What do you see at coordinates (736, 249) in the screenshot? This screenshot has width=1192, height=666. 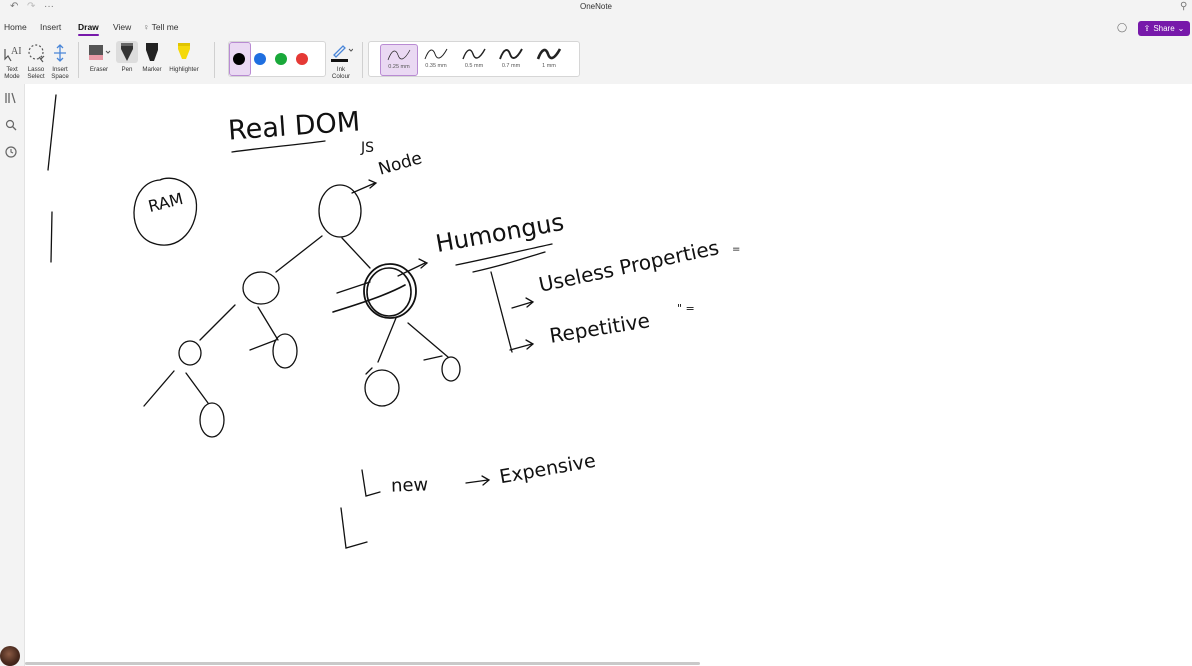 I see `ink-equals: =` at bounding box center [736, 249].